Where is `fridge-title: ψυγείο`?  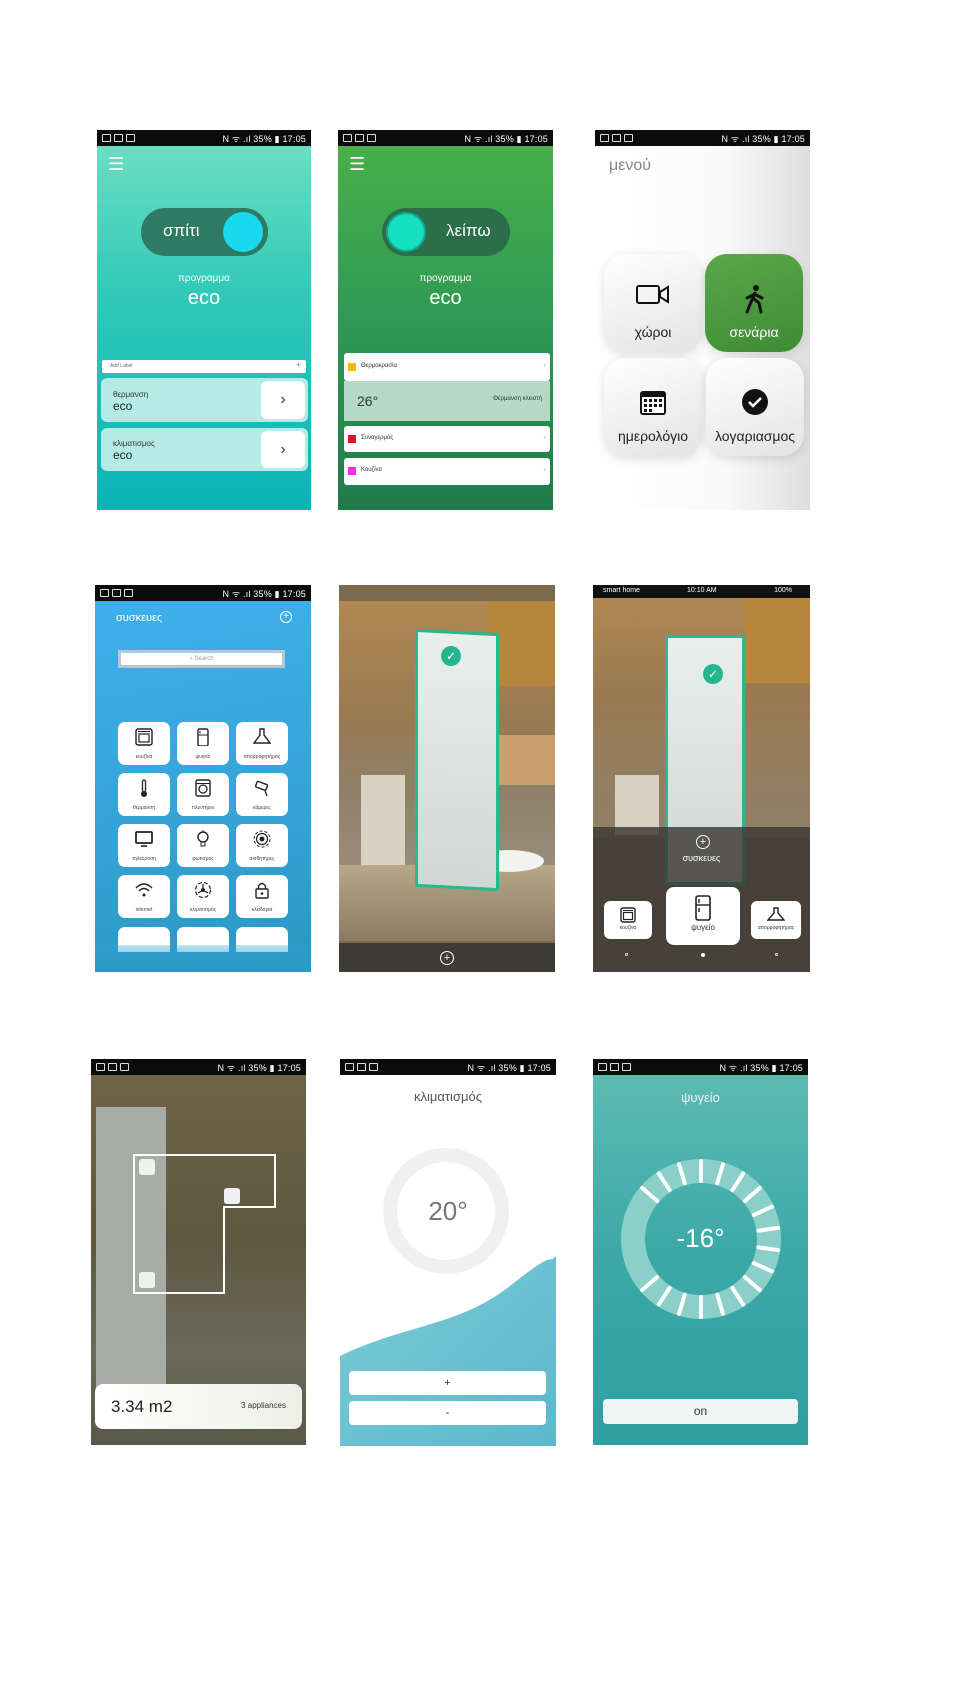 fridge-title: ψυγείο is located at coordinates (700, 1097).